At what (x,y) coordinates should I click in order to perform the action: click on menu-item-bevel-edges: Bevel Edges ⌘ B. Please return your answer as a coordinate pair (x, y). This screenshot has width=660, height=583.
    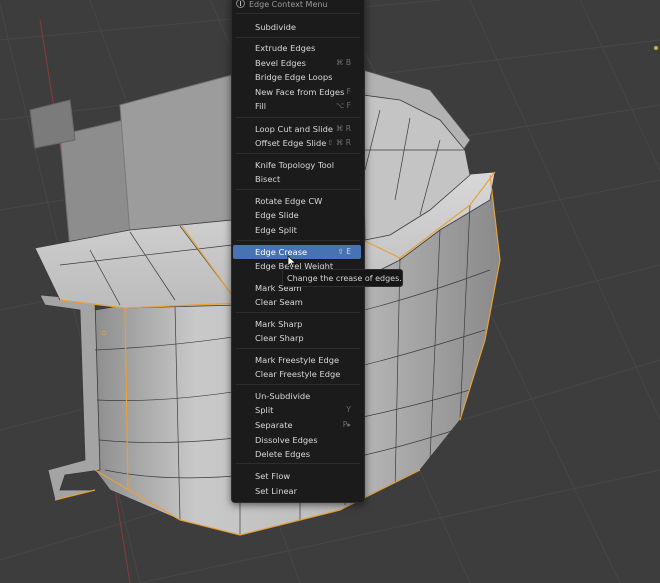
    Looking at the image, I should click on (297, 63).